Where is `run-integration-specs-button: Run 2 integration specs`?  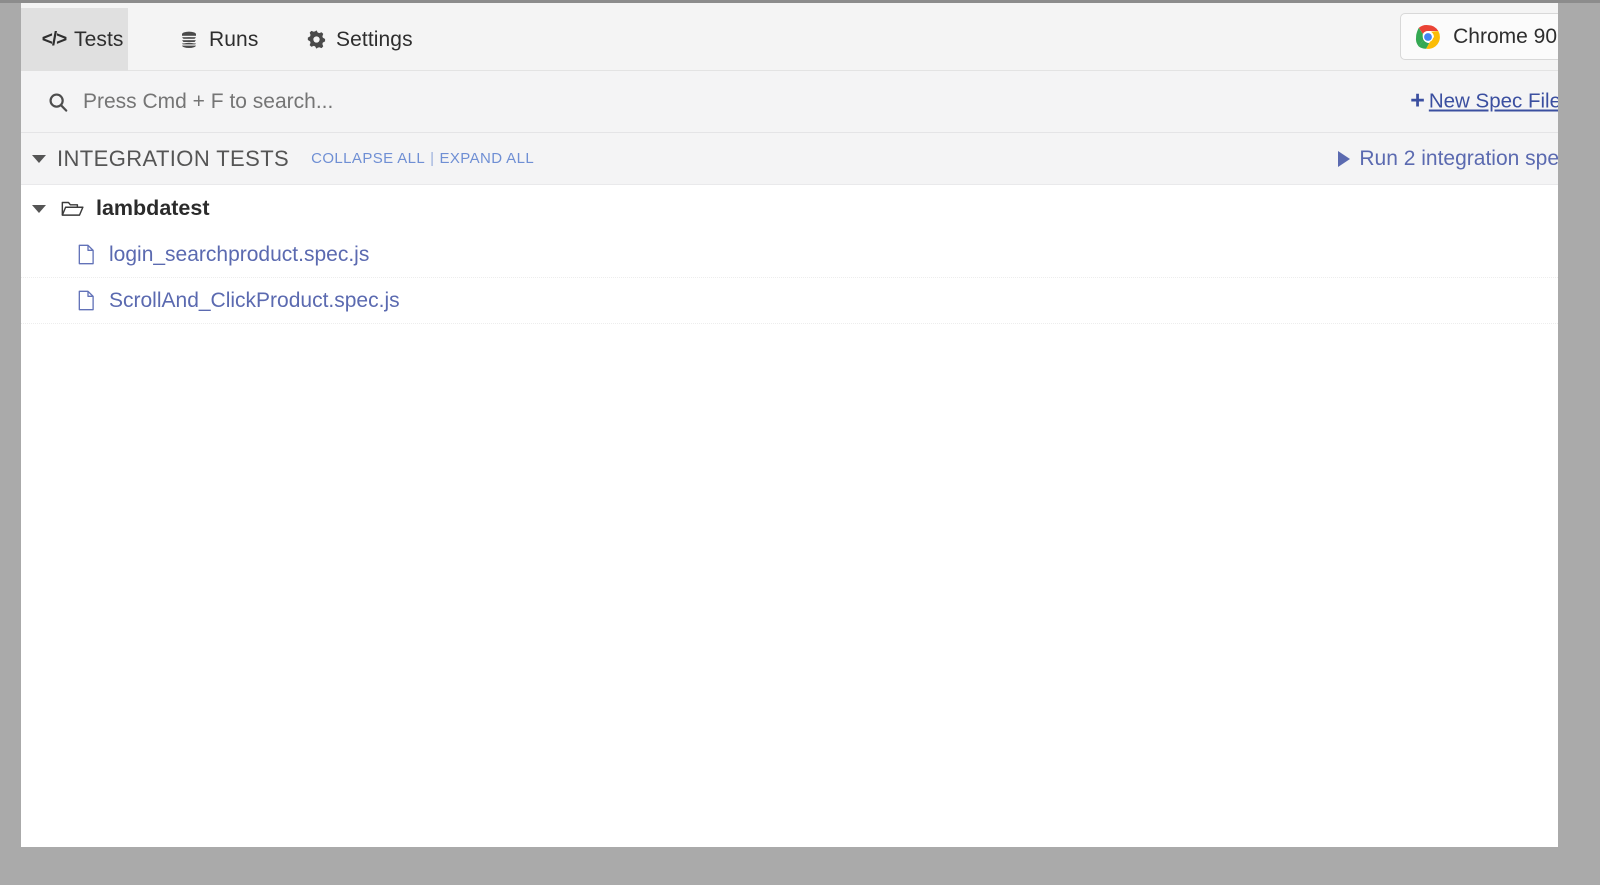
run-integration-specs-button: Run 2 integration specs is located at coordinates (1448, 159).